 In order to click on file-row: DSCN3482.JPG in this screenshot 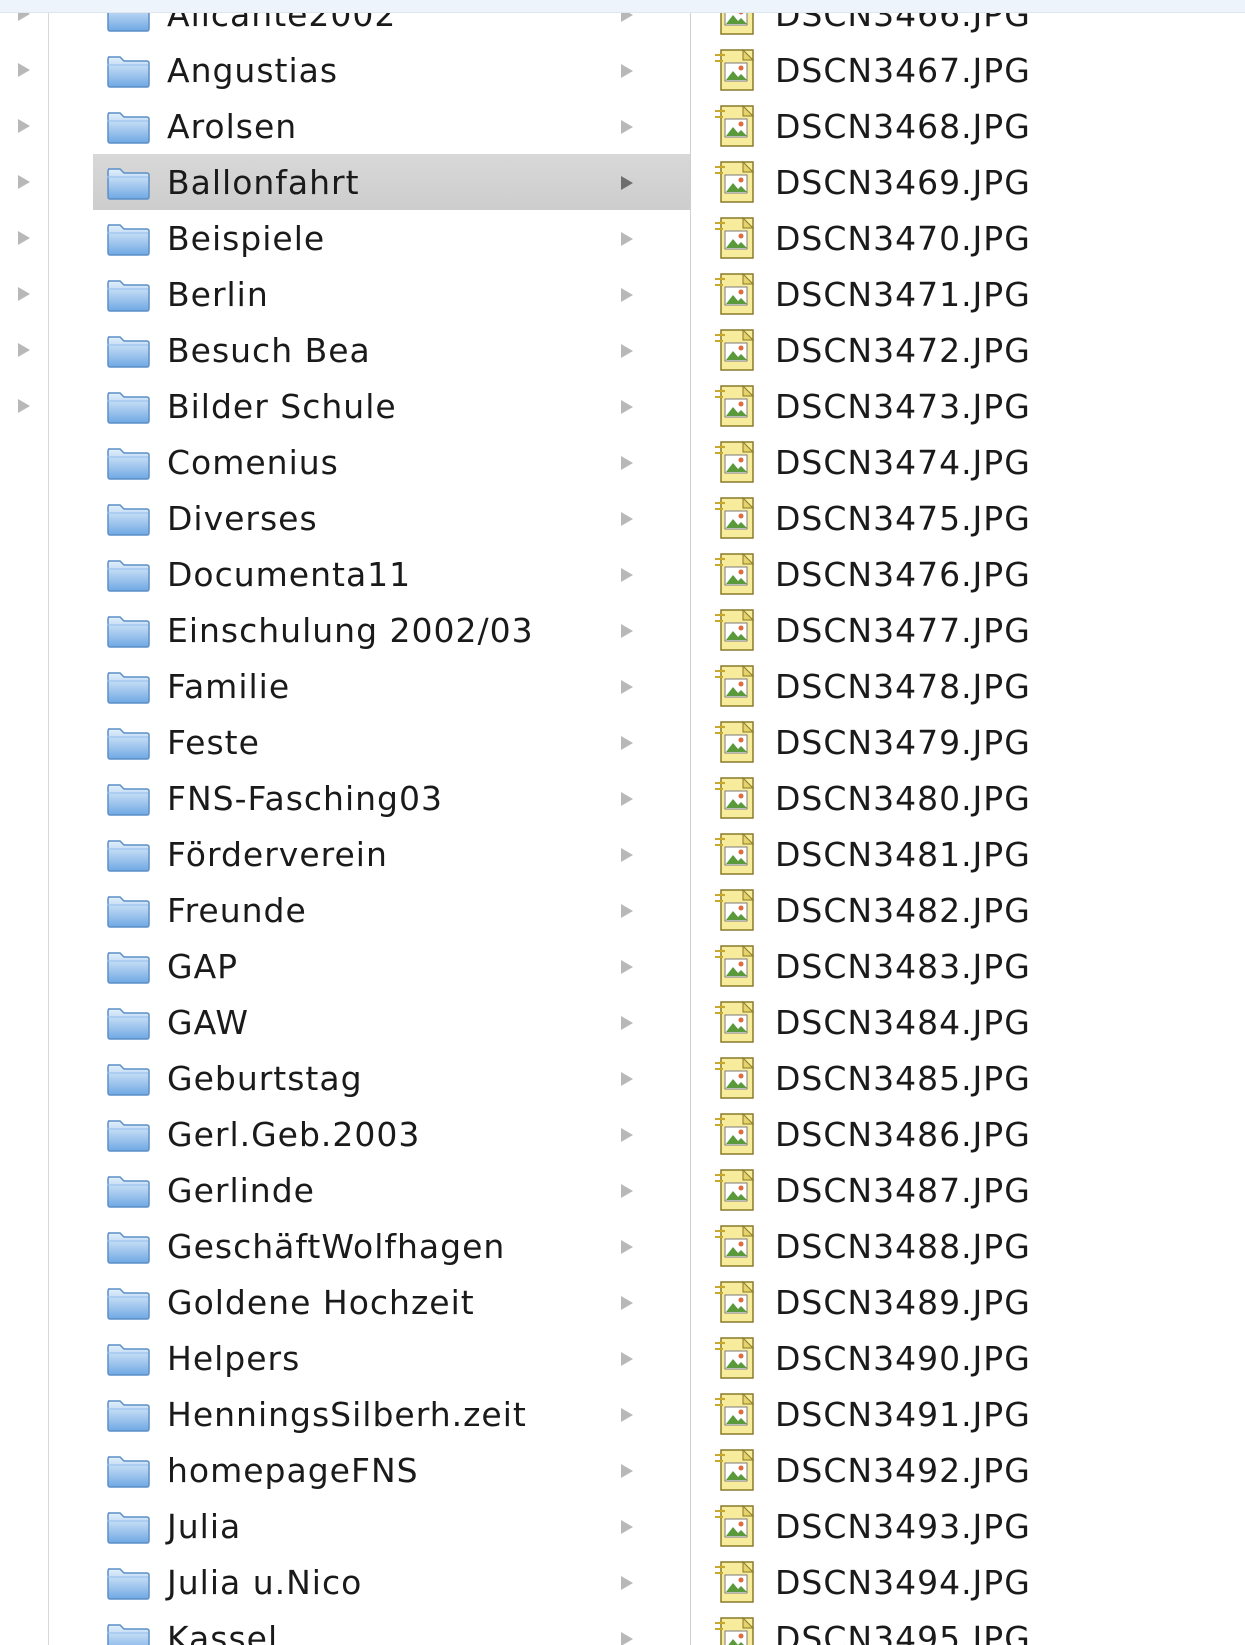, I will do `click(968, 910)`.